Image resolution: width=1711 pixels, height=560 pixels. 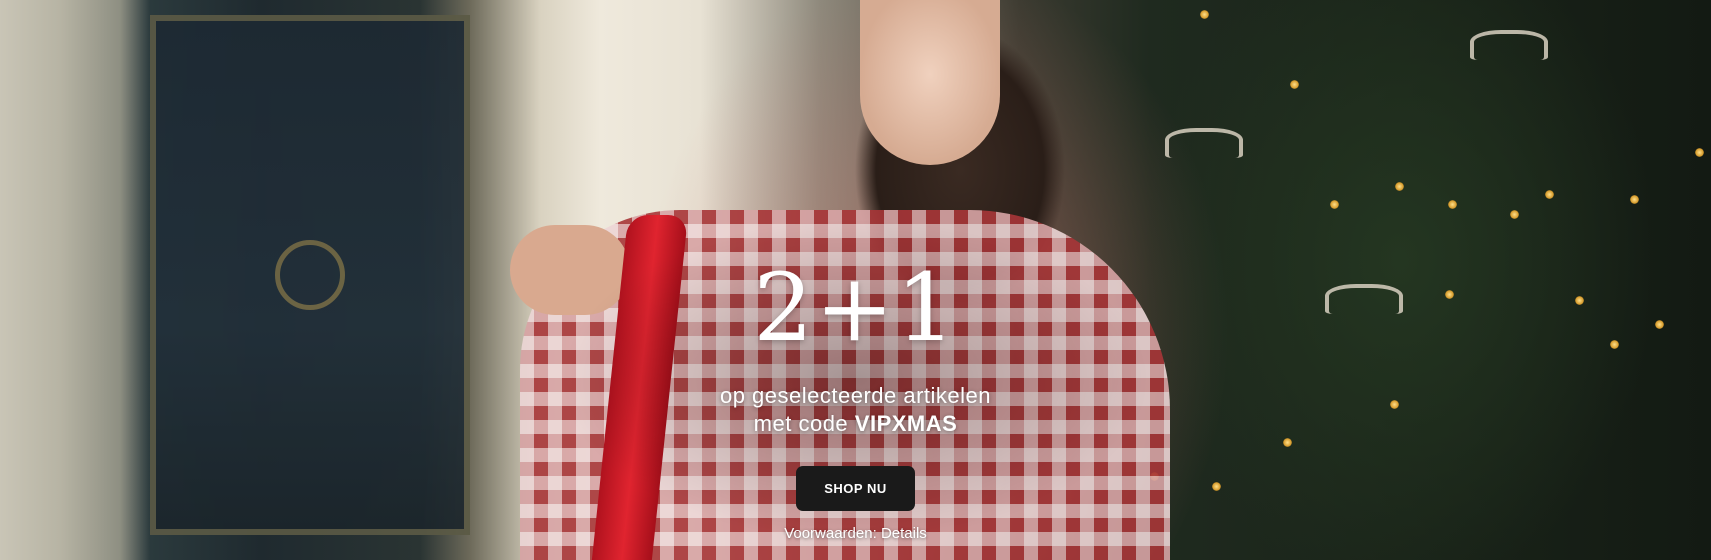 What do you see at coordinates (830, 533) in the screenshot?
I see `terms-label: Voorwaarden:` at bounding box center [830, 533].